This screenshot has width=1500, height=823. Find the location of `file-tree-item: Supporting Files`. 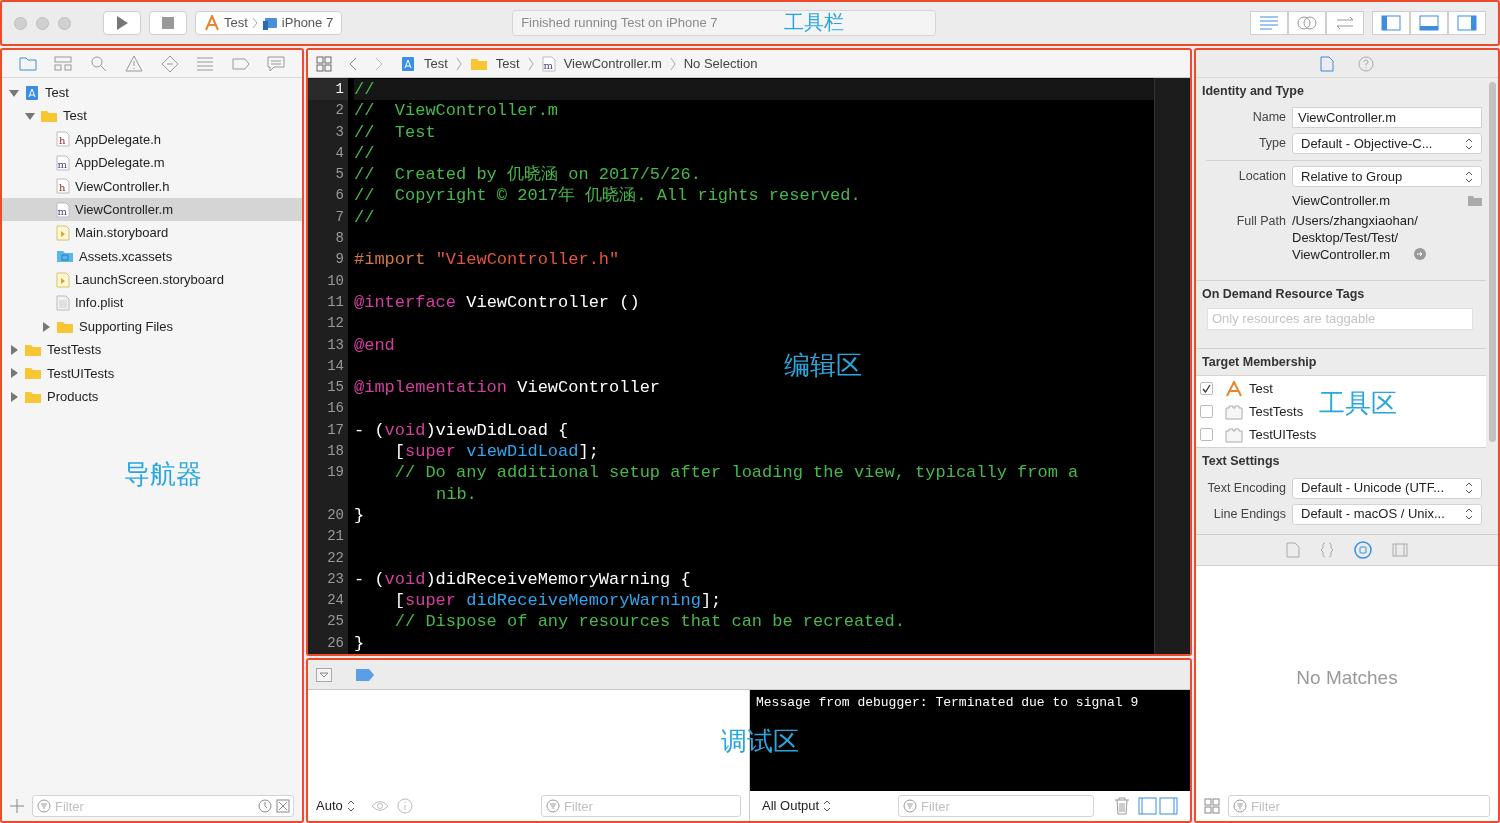

file-tree-item: Supporting Files is located at coordinates (152, 326).